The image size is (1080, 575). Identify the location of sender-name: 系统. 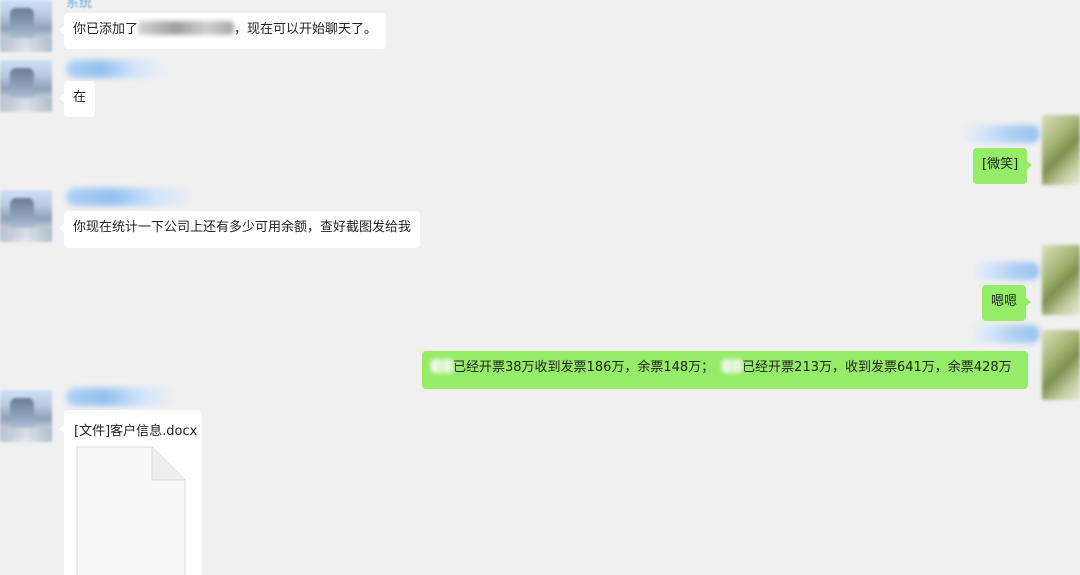
(79, 5).